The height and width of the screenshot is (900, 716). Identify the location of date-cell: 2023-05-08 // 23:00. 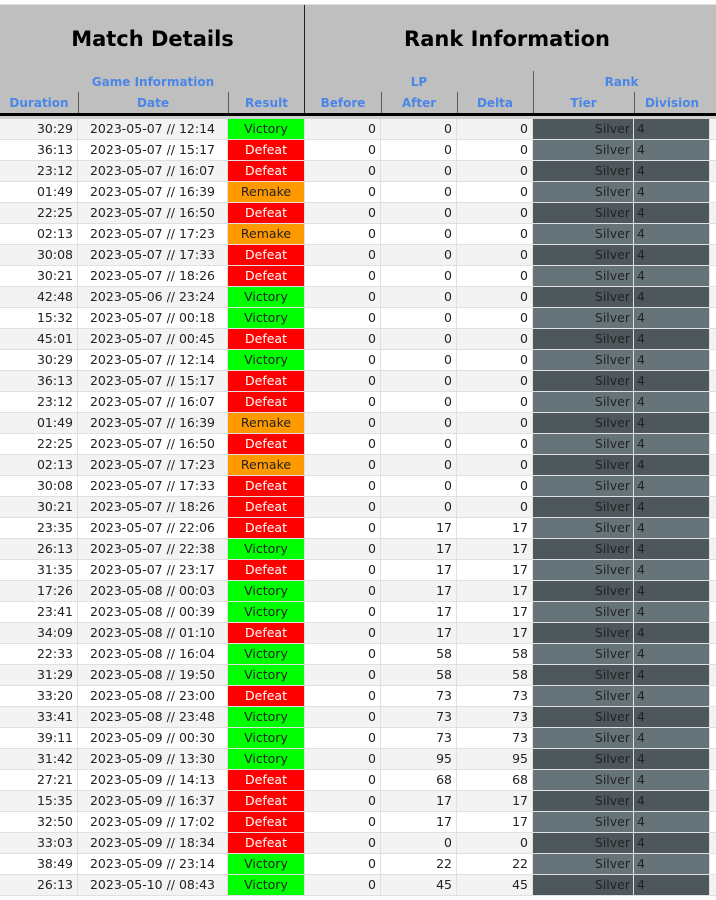
(153, 696).